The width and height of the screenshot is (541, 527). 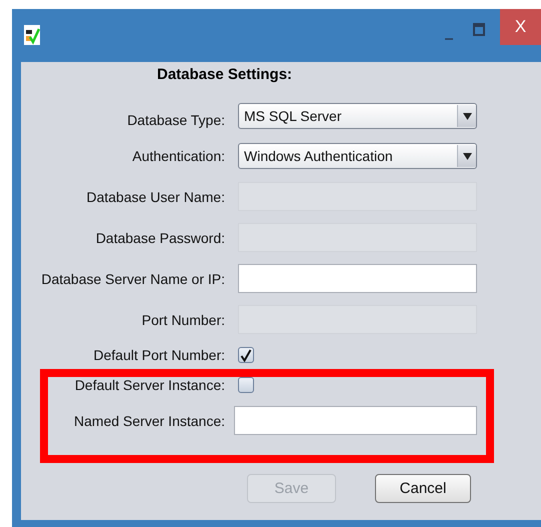 I want to click on dropdown: Windows Authentication, so click(x=357, y=156).